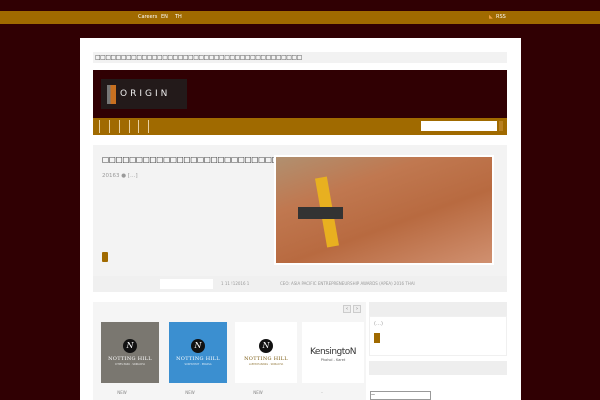 This screenshot has height=400, width=600. I want to click on search-input, so click(459, 126).